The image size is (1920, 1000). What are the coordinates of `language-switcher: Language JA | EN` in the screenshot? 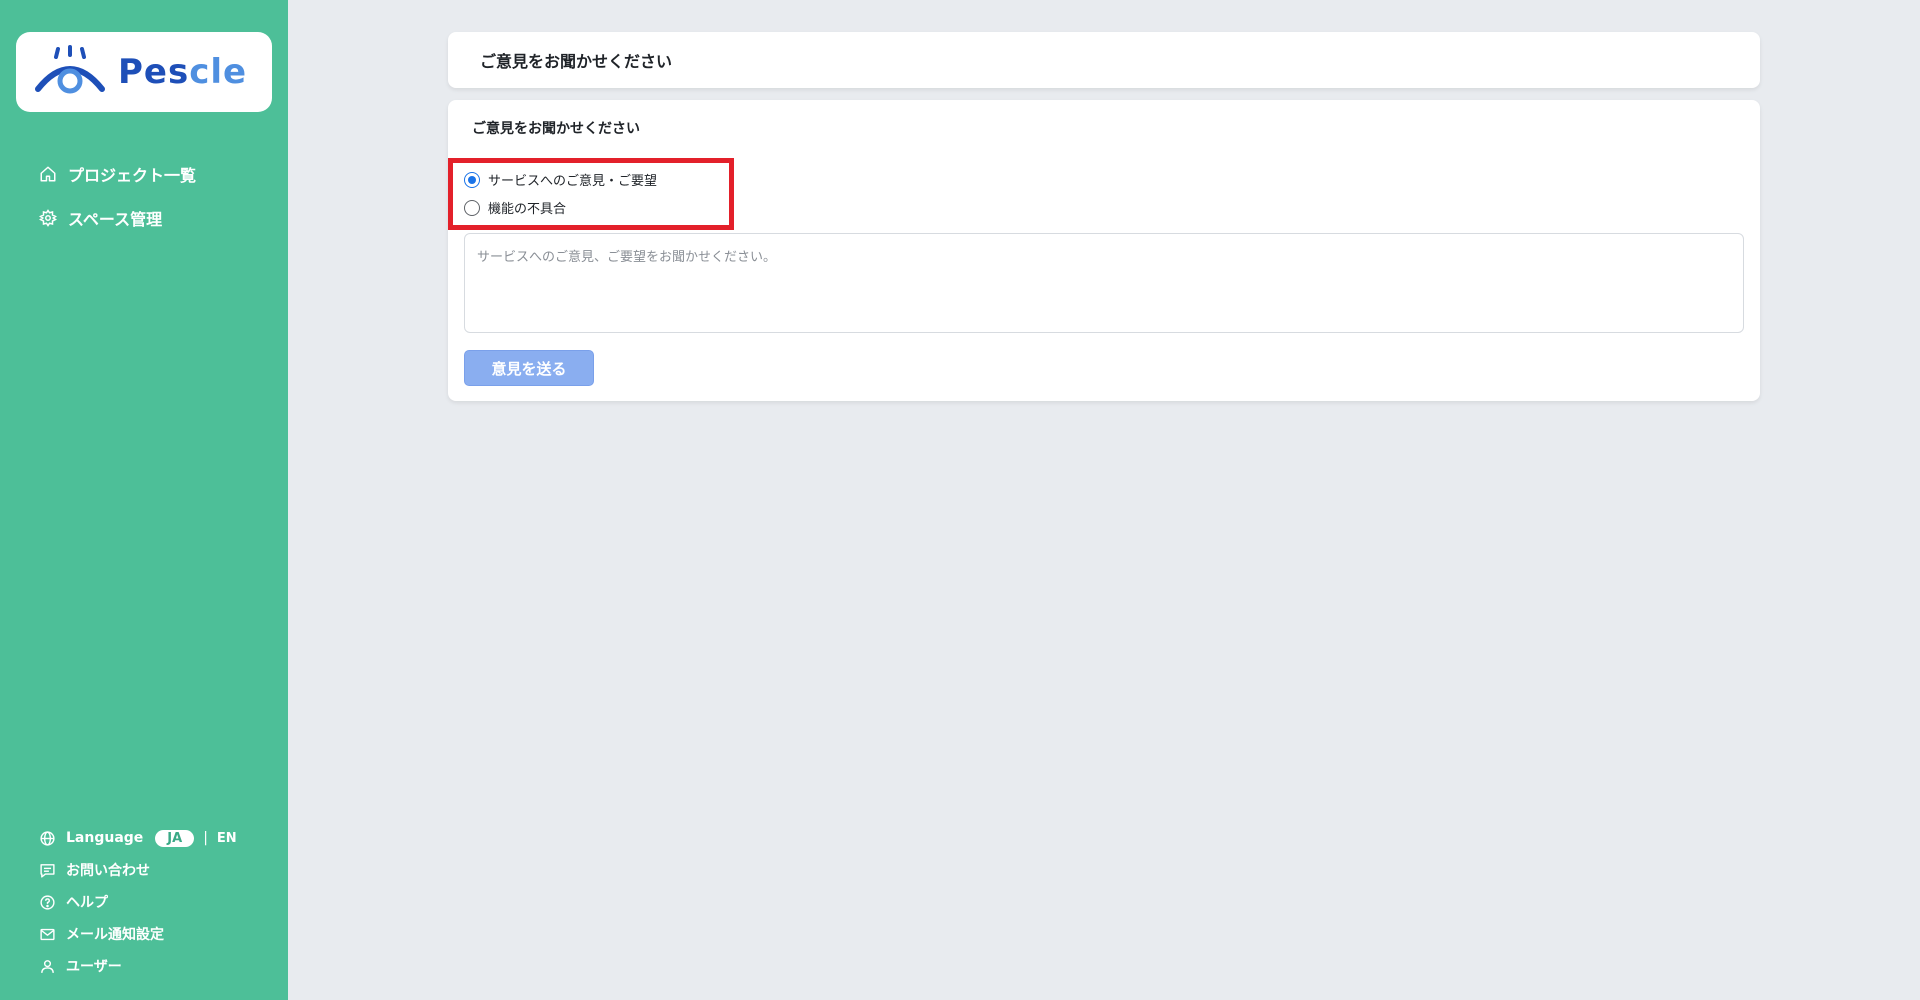 It's located at (158, 838).